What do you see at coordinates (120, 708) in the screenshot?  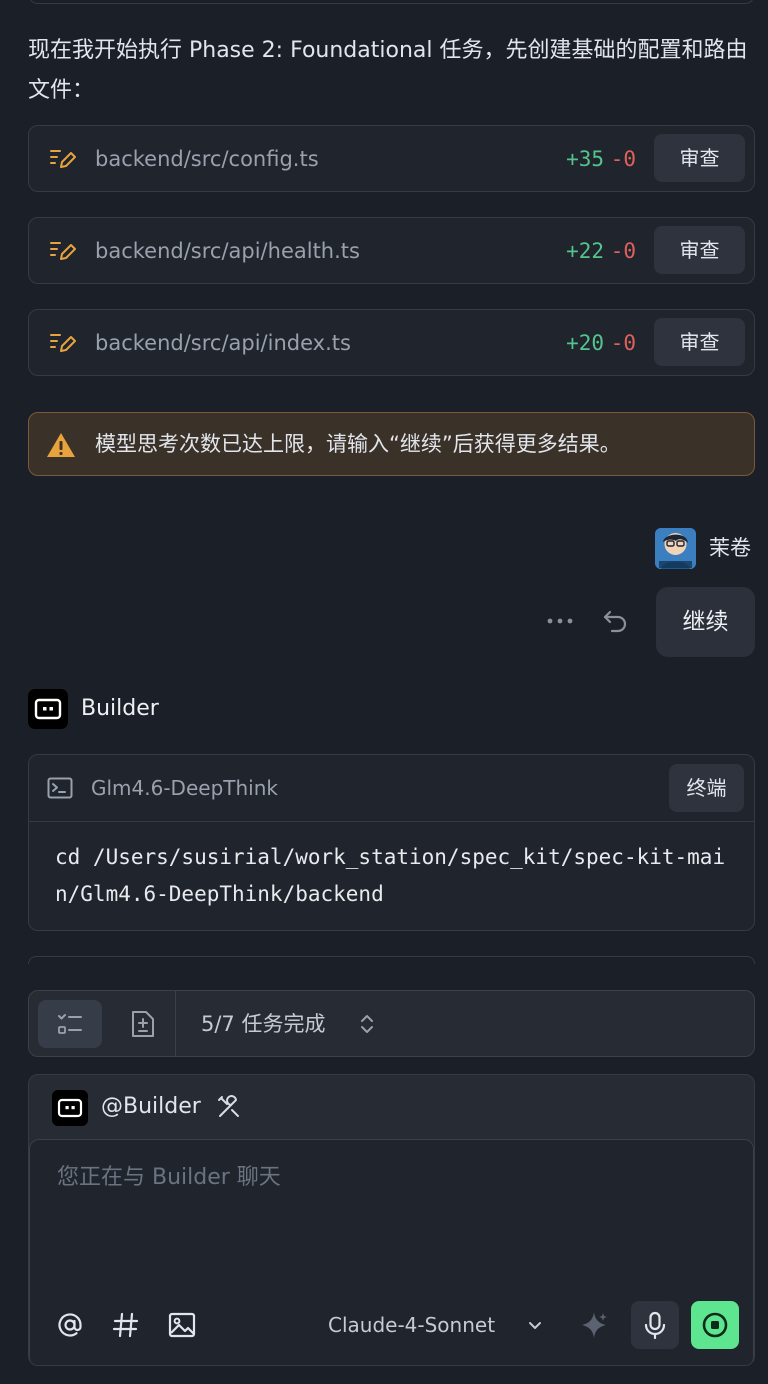 I see `bot-name: Builder` at bounding box center [120, 708].